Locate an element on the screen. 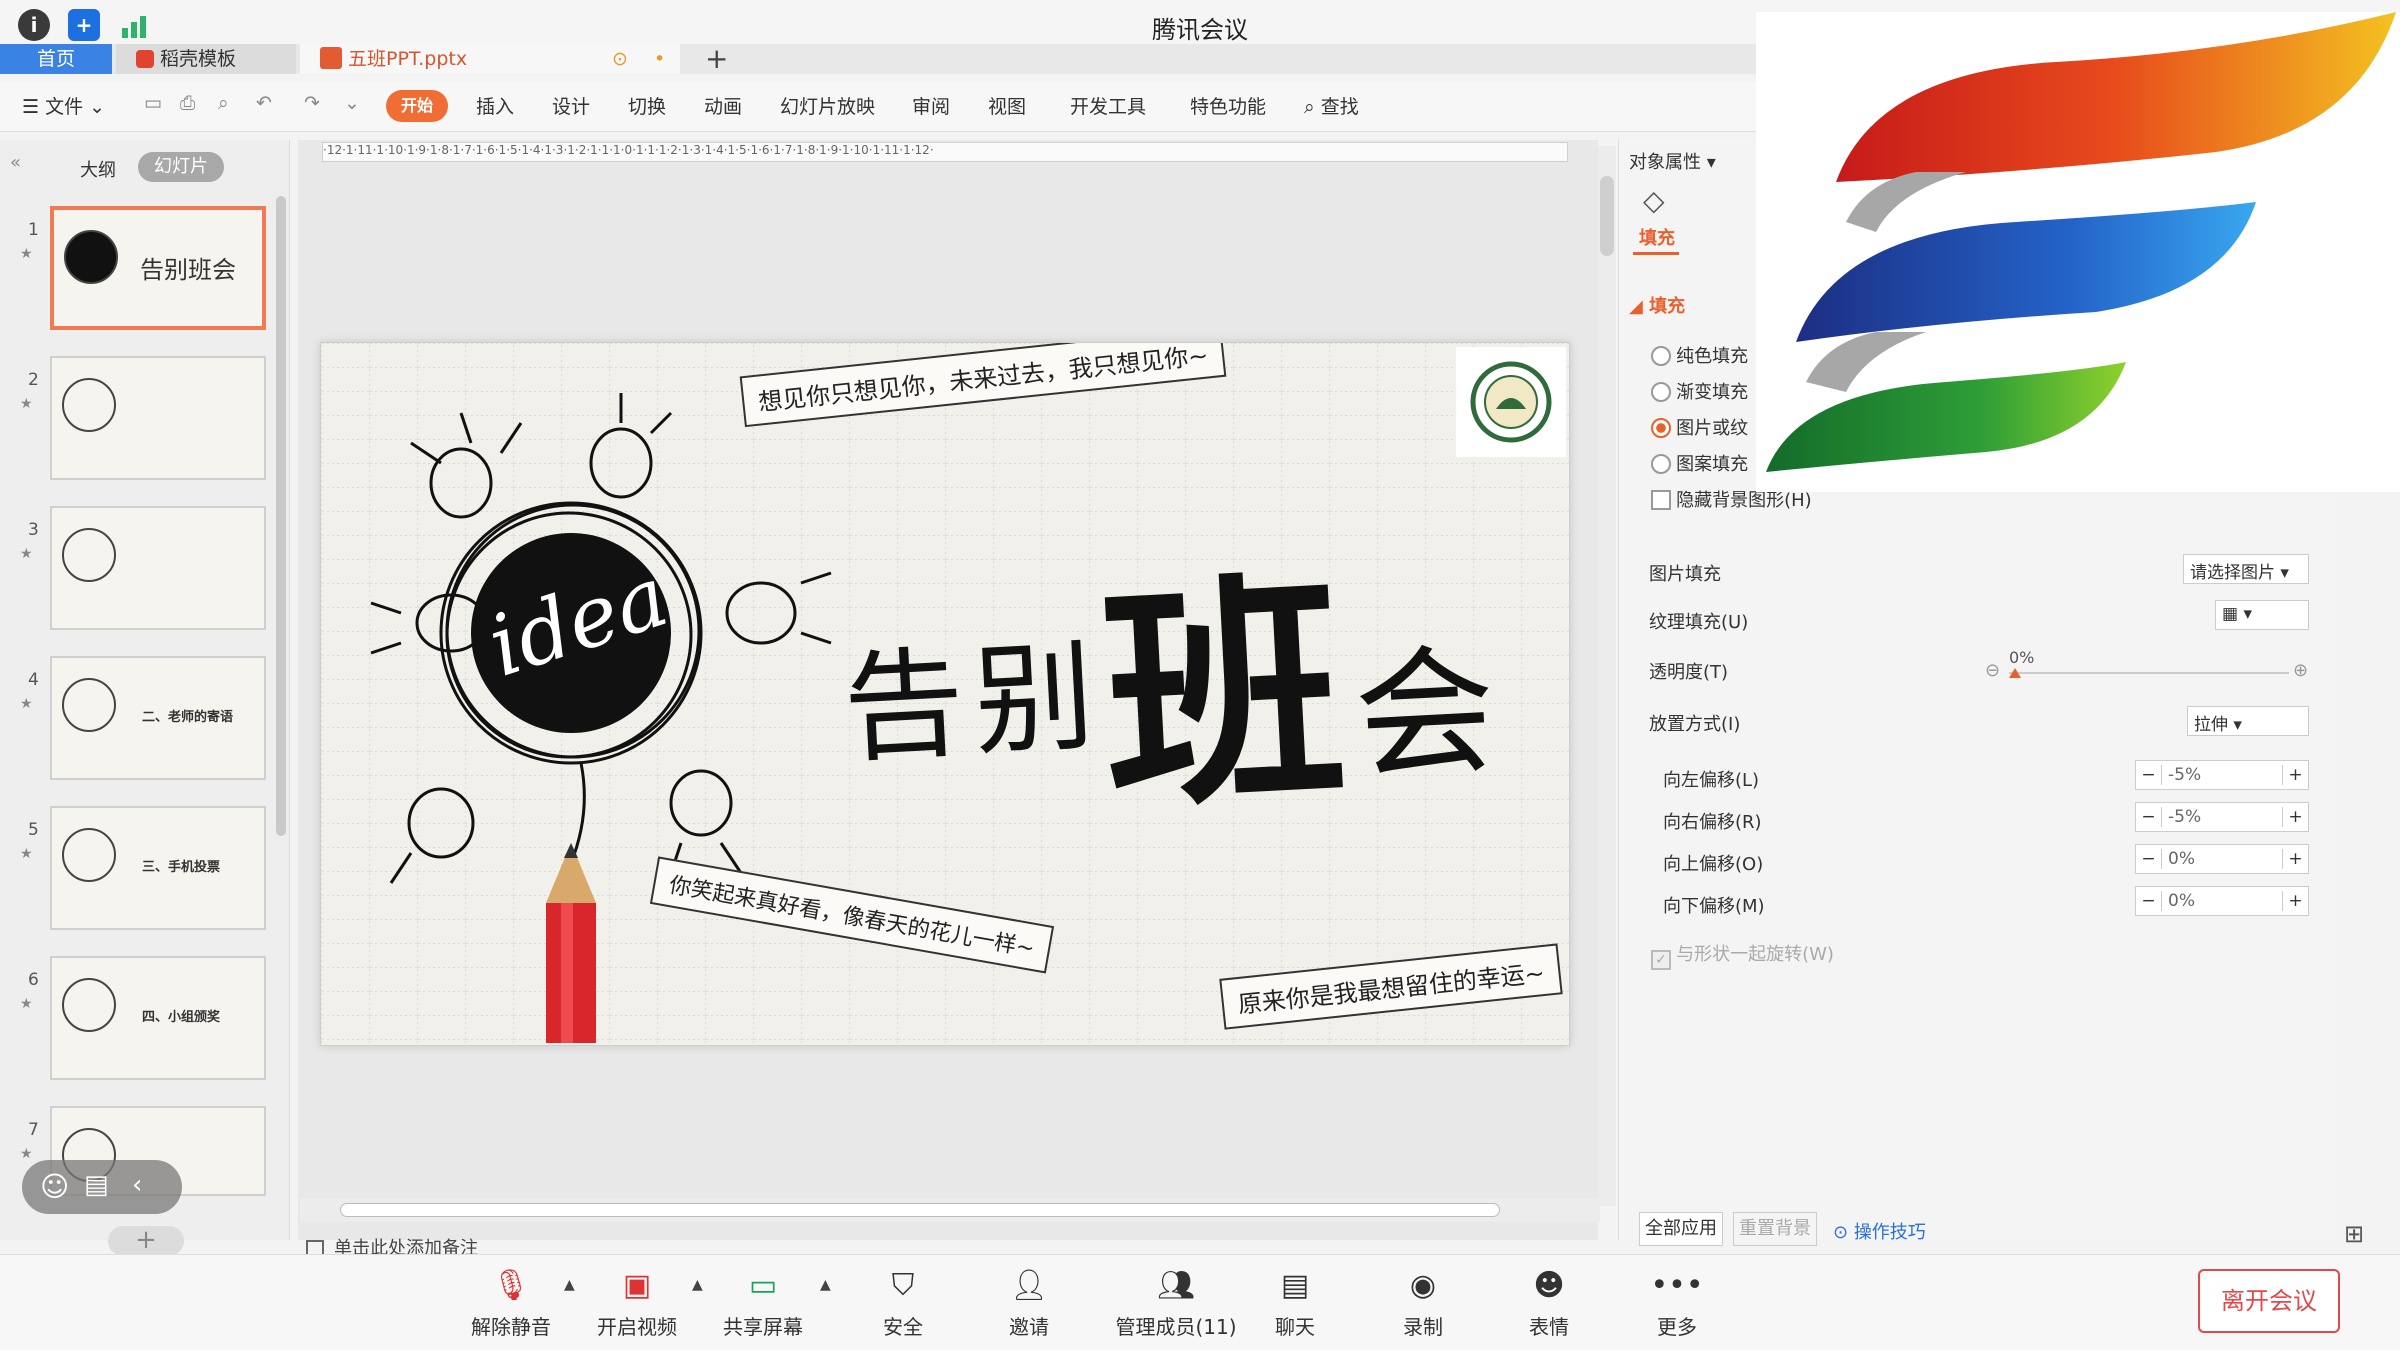 This screenshot has height=1350, width=2400. chat-bubble-icon: ▤ is located at coordinates (96, 1185).